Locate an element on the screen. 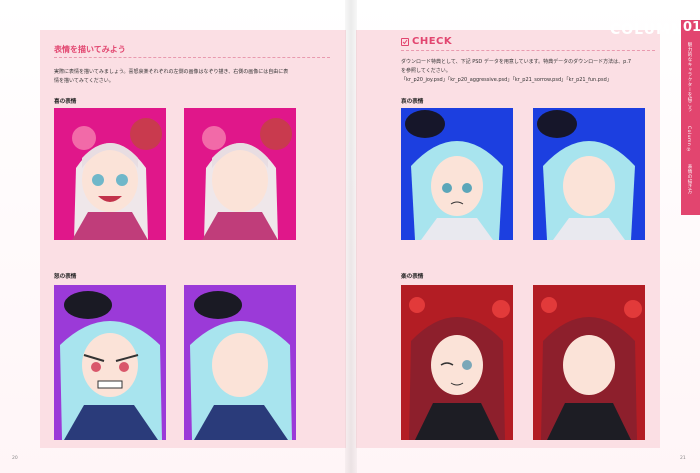 The width and height of the screenshot is (700, 473). check-title: CHECK is located at coordinates (432, 41).